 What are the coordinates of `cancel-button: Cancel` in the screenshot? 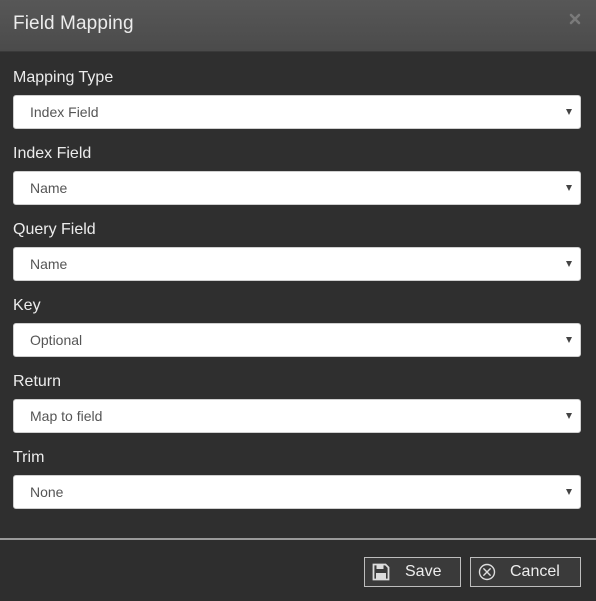 It's located at (525, 572).